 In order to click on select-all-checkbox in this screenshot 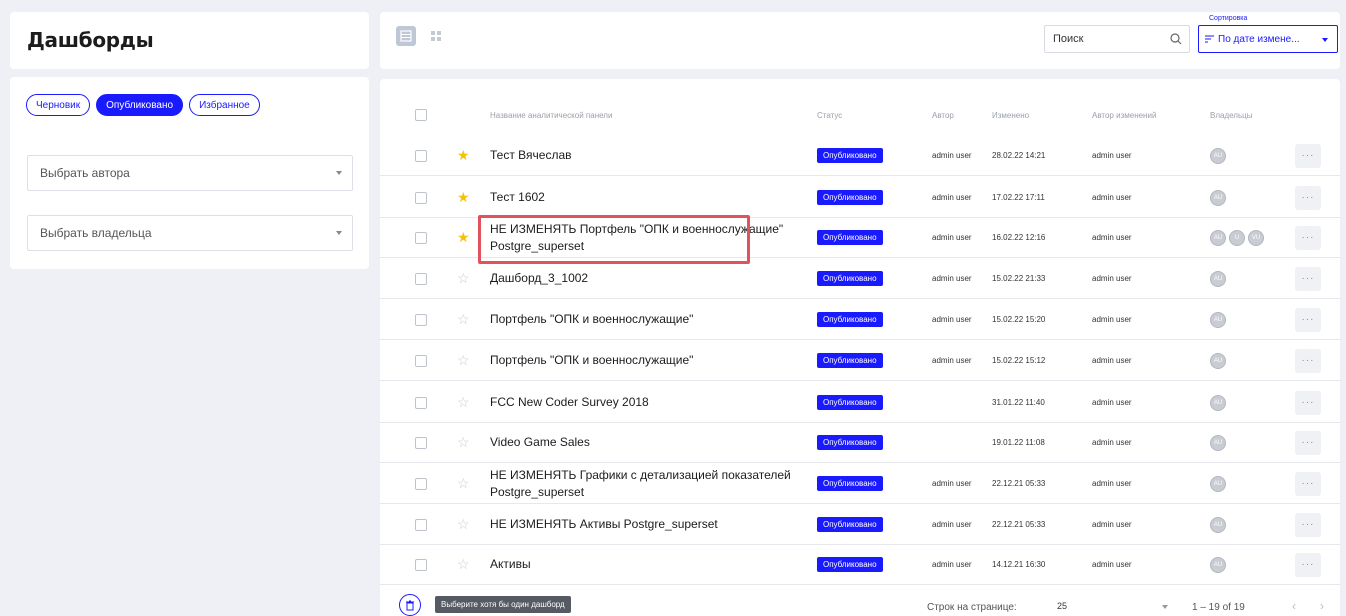, I will do `click(421, 115)`.